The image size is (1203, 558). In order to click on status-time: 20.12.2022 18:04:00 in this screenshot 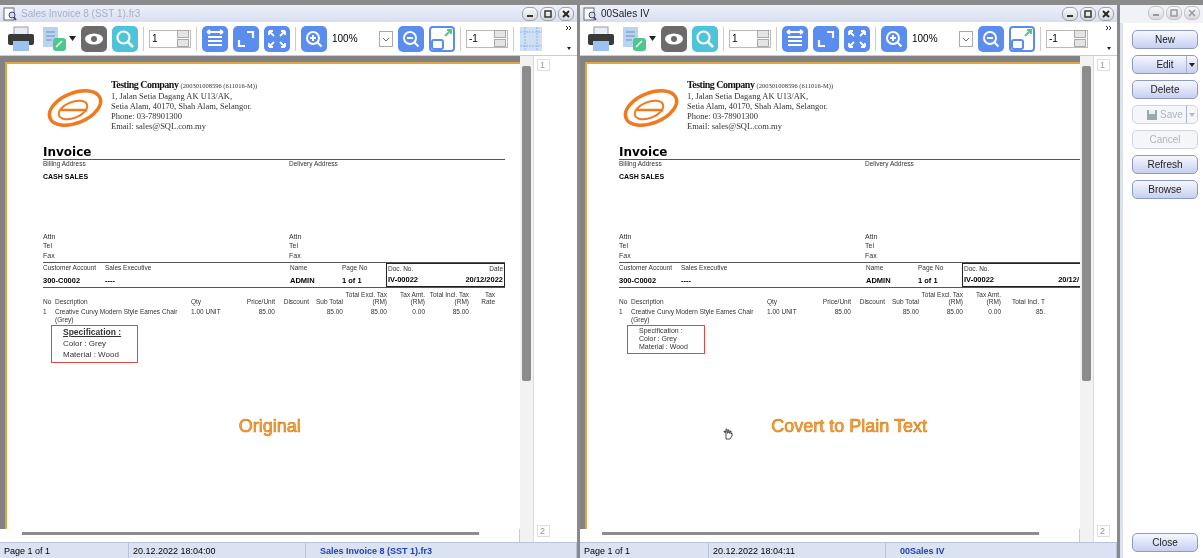, I will do `click(217, 550)`.